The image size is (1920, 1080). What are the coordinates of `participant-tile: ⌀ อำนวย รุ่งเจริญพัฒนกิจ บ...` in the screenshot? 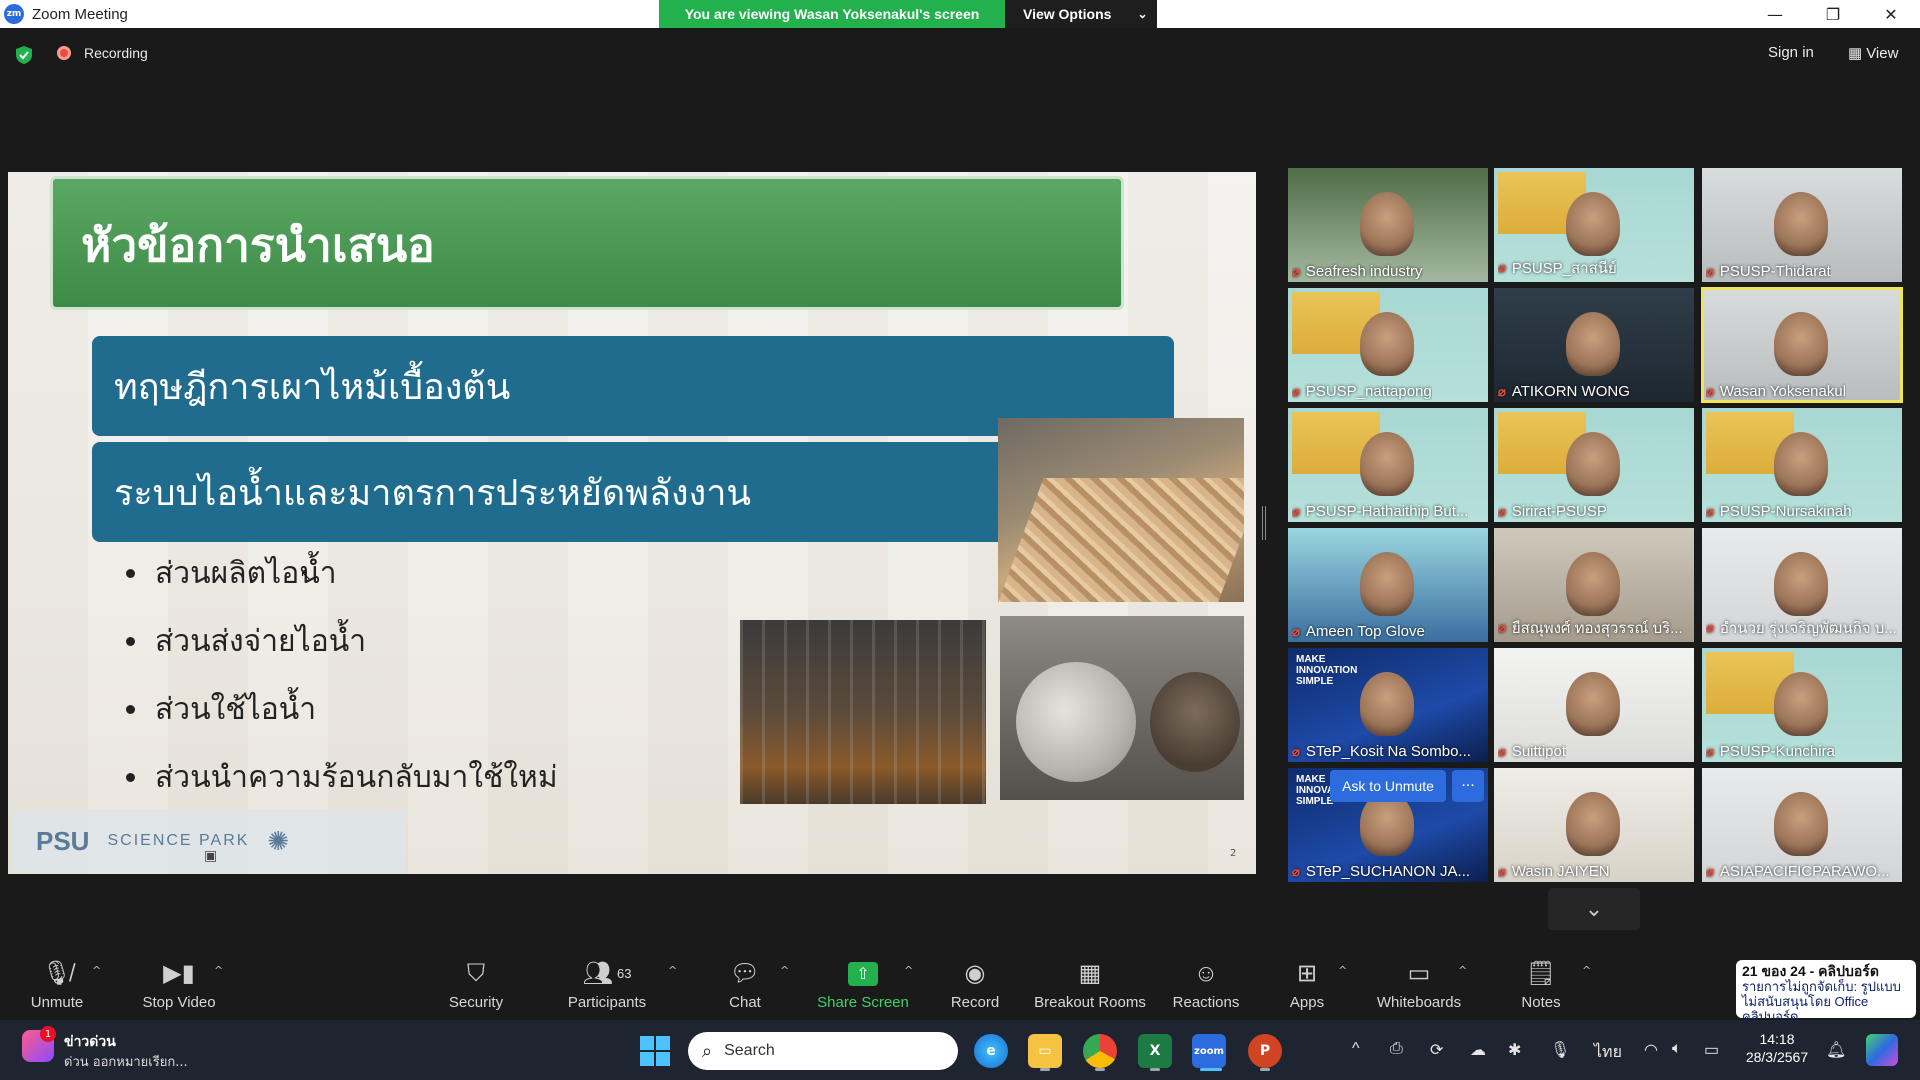 It's located at (1802, 585).